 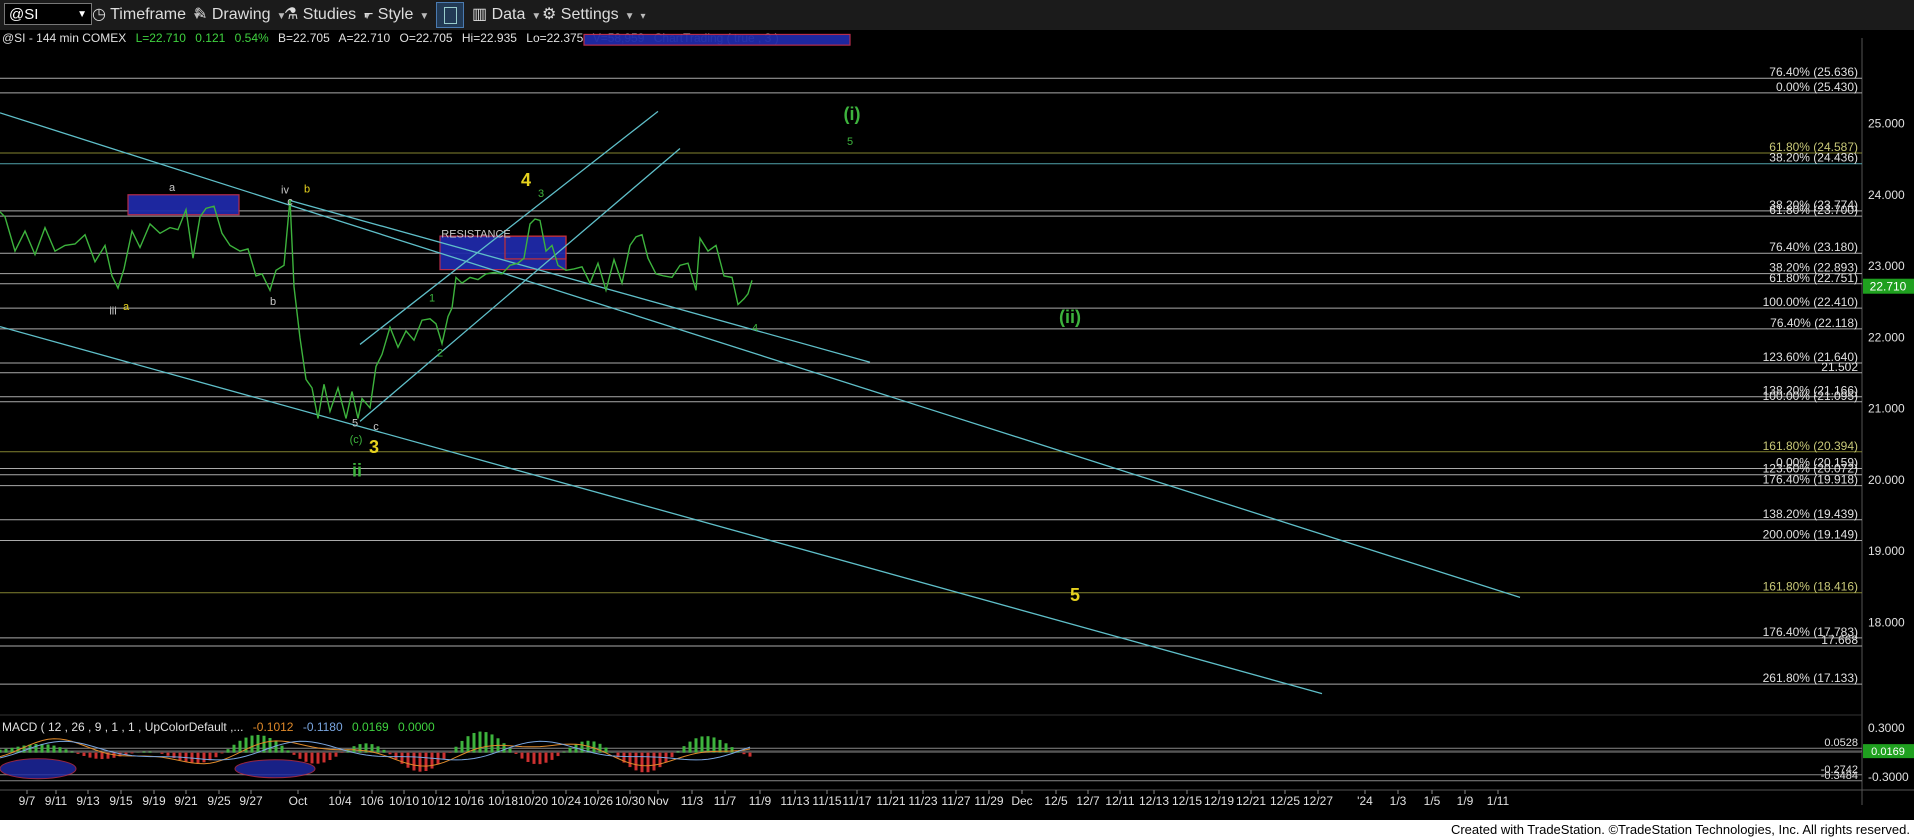 What do you see at coordinates (161, 38) in the screenshot?
I see `header-last: L=22.710` at bounding box center [161, 38].